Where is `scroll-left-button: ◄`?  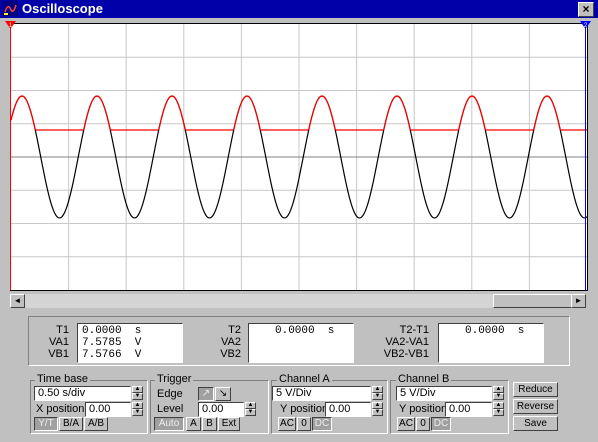
scroll-left-button: ◄ is located at coordinates (17, 301).